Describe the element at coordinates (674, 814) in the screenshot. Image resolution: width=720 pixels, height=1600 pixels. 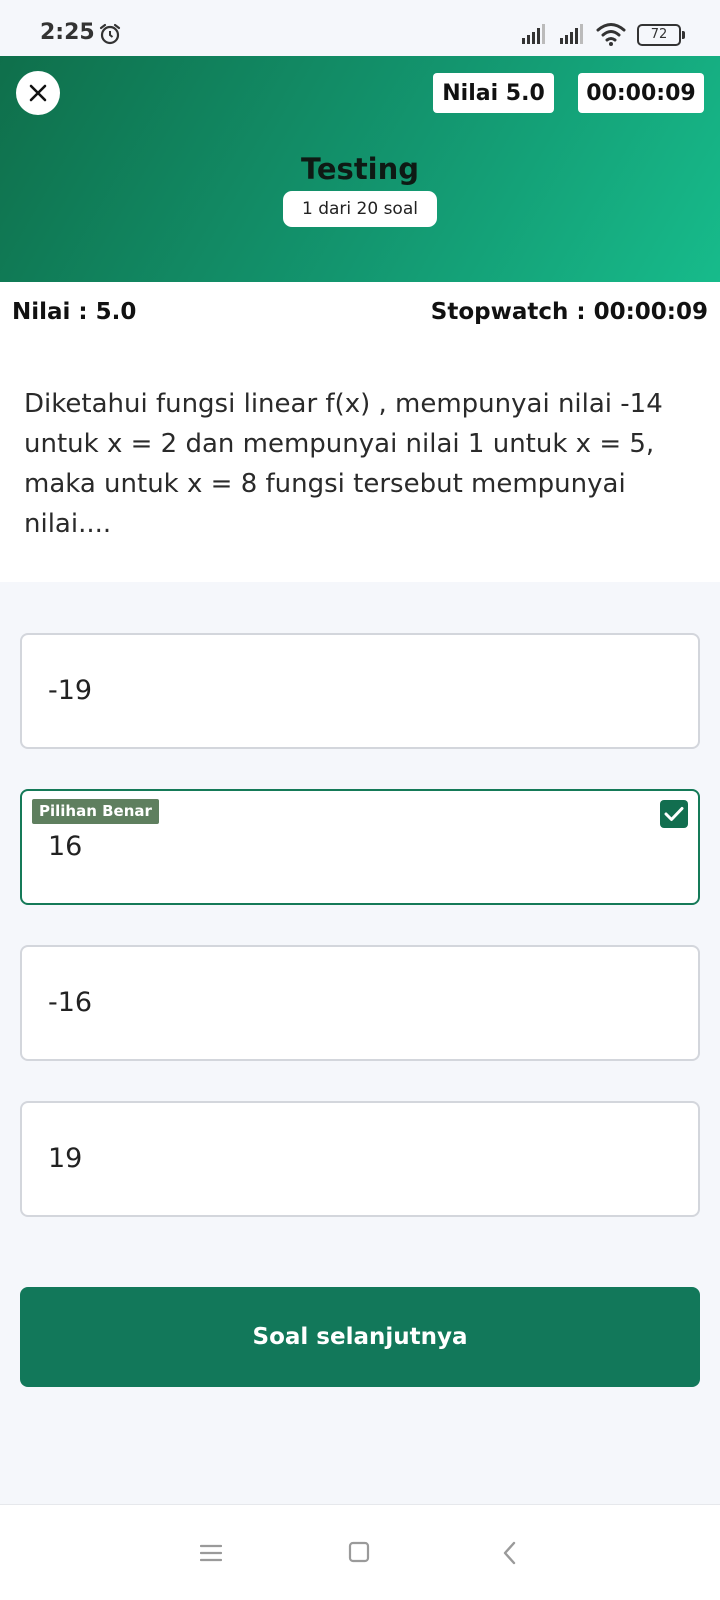
I see `checkbox-checked-icon` at that location.